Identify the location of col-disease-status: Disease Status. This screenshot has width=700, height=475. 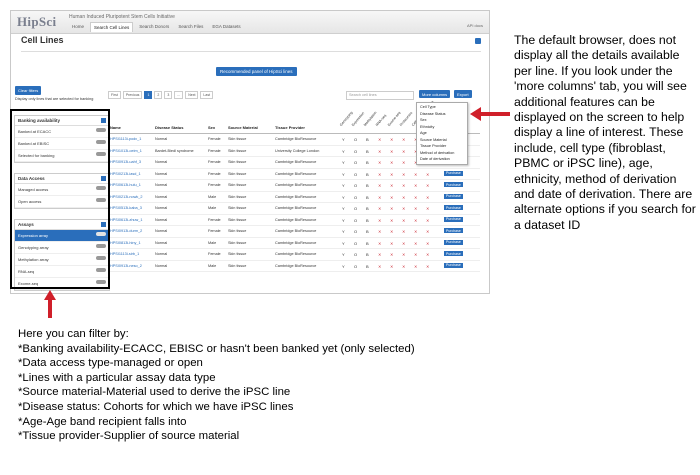
(169, 127).